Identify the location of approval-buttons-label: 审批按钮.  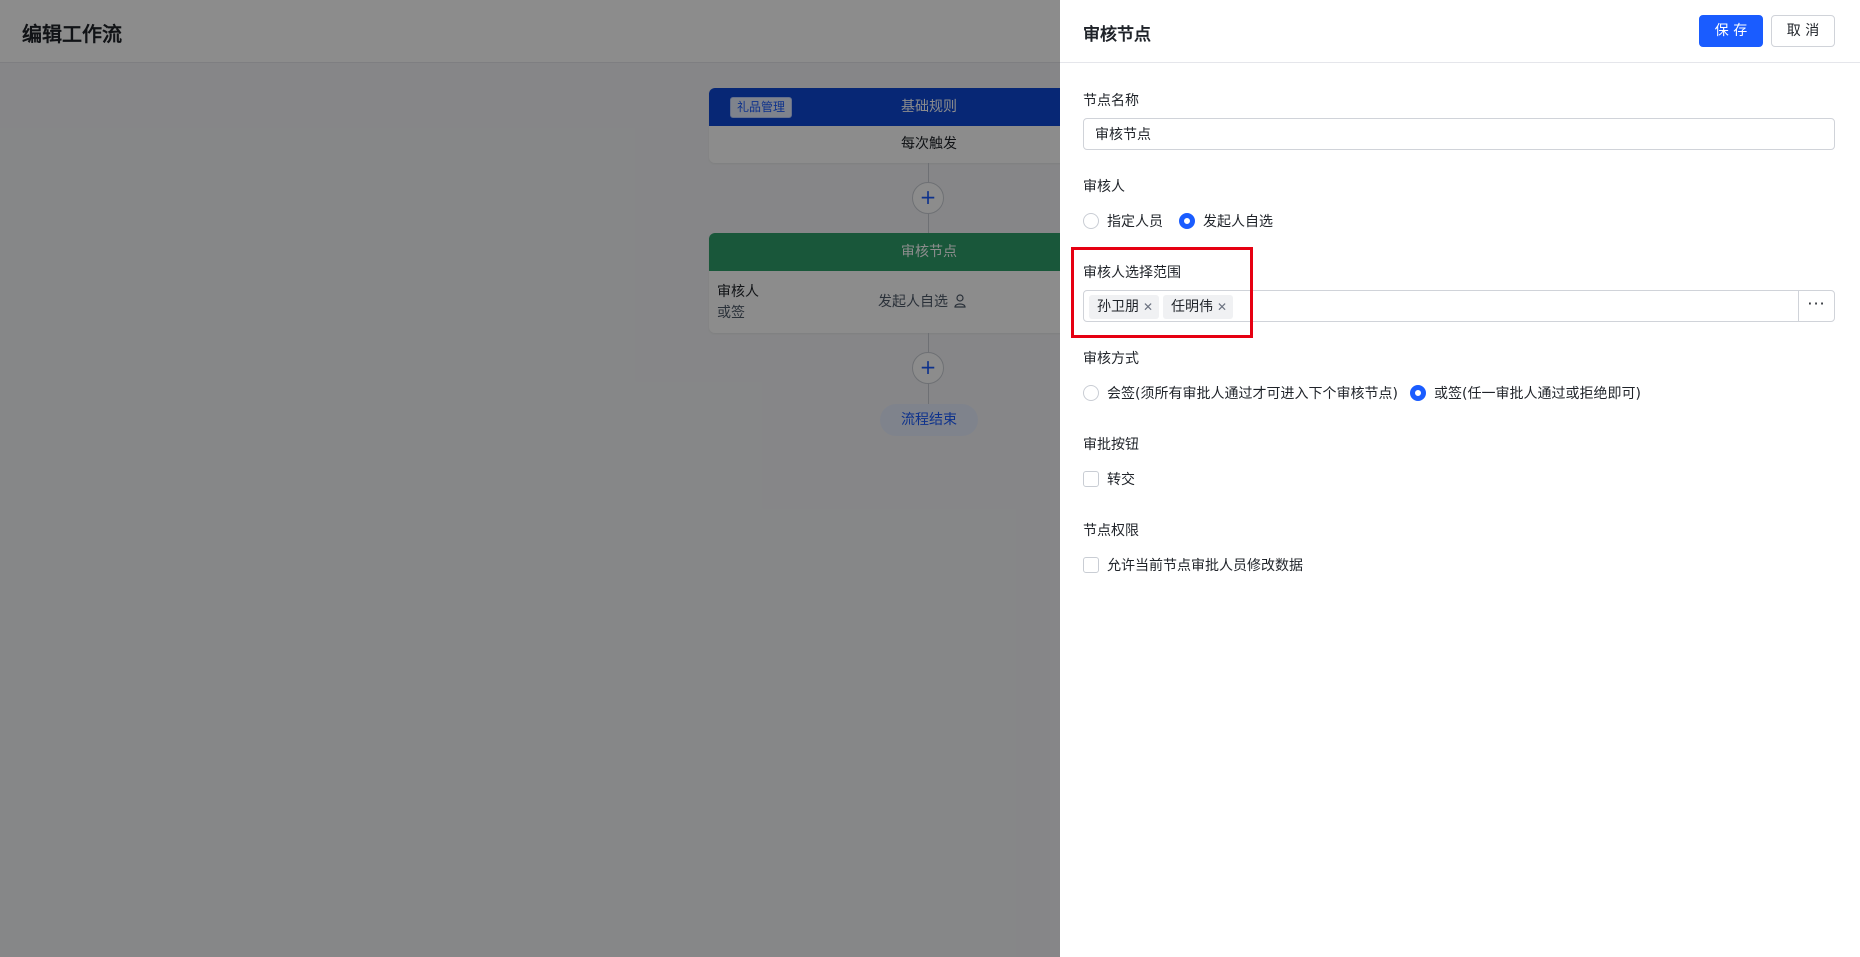
(1111, 445).